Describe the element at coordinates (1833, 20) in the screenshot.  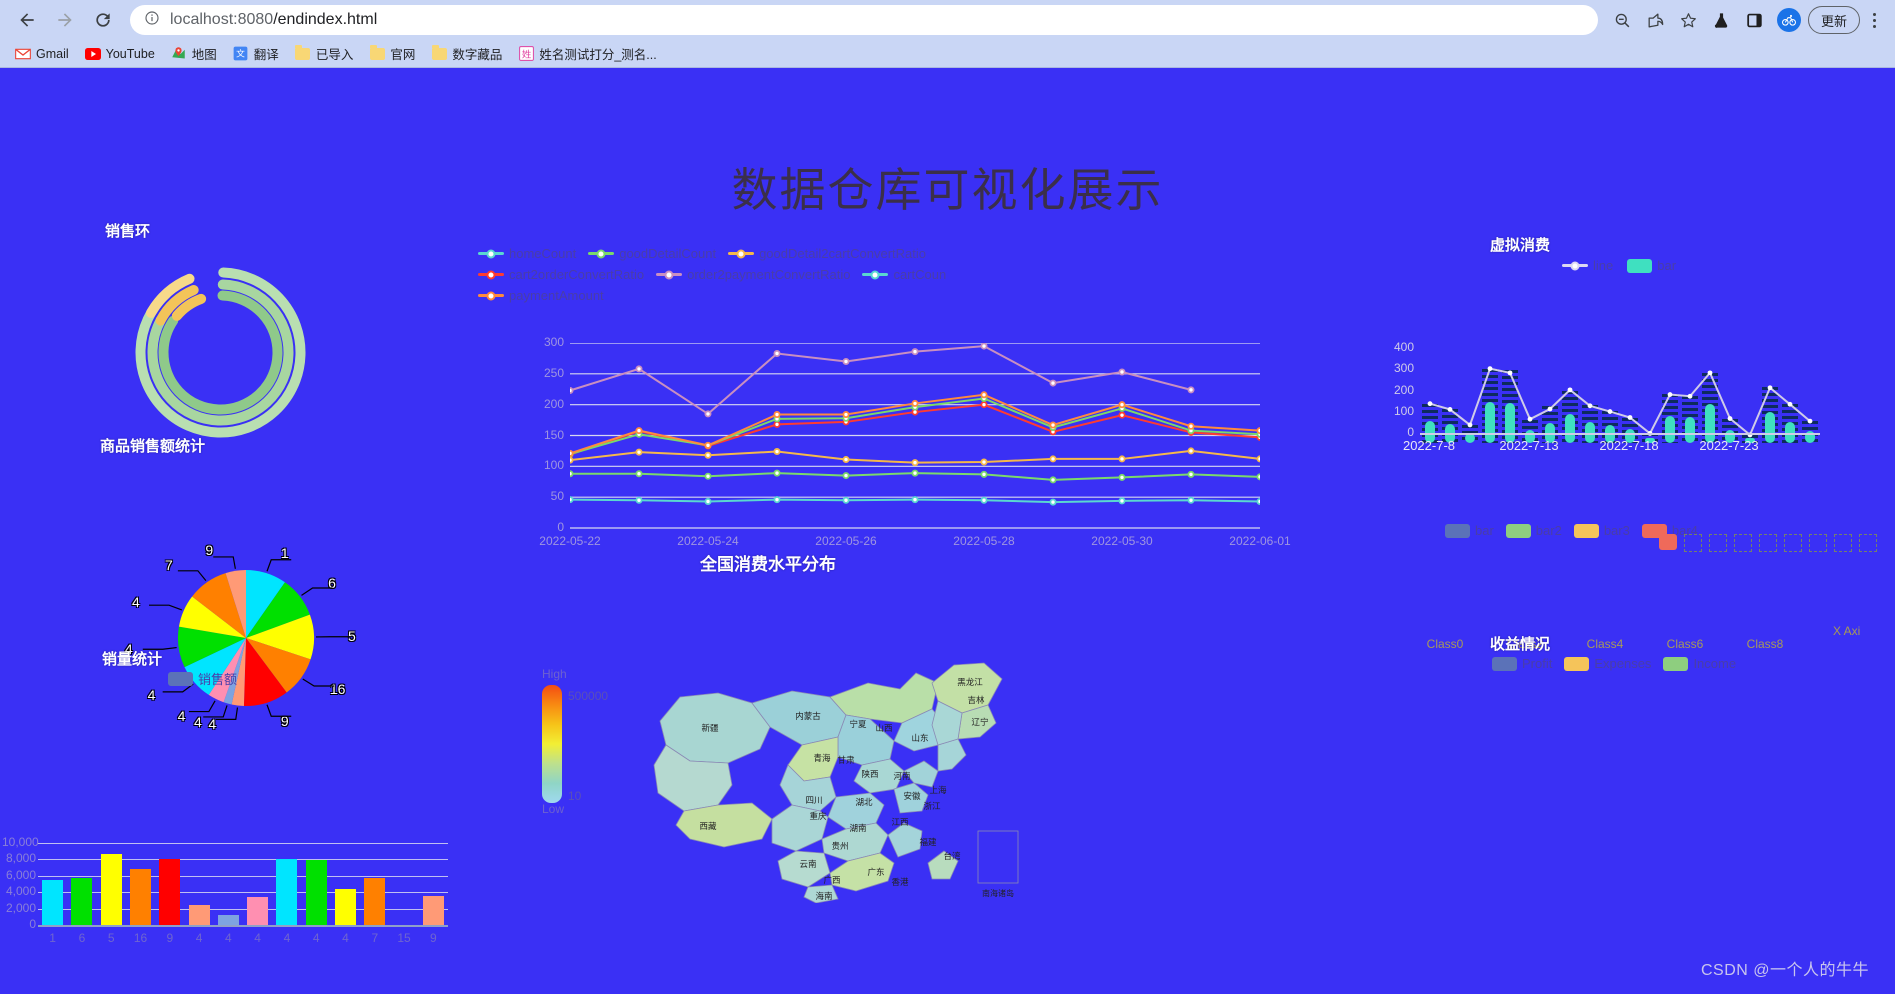
I see `update-button: 更新` at that location.